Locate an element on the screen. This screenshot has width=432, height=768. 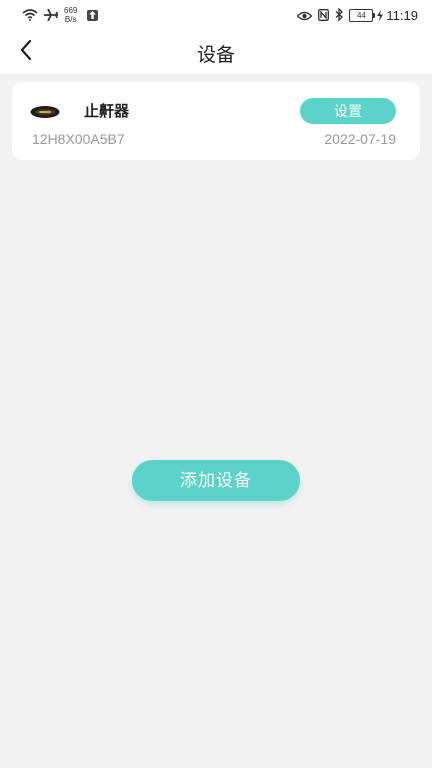
device-date: 2022-07-19 is located at coordinates (360, 139).